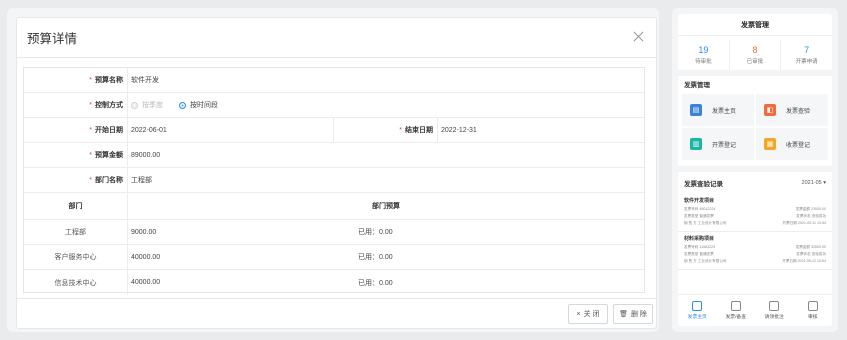 The height and width of the screenshot is (340, 847). Describe the element at coordinates (770, 144) in the screenshot. I see `receive-register-icon: ▦` at that location.